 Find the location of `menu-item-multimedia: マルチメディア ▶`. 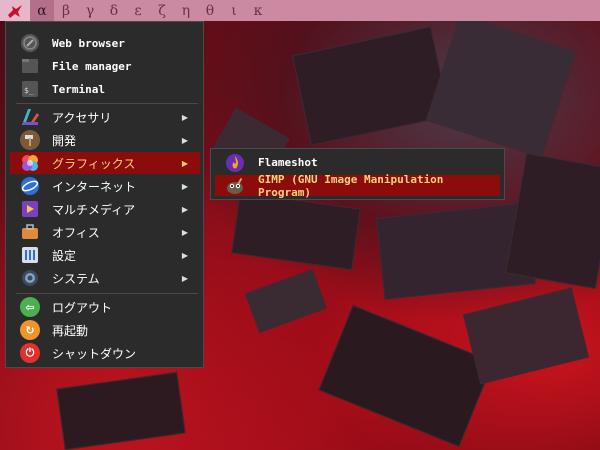

menu-item-multimedia: マルチメディア ▶ is located at coordinates (105, 209).